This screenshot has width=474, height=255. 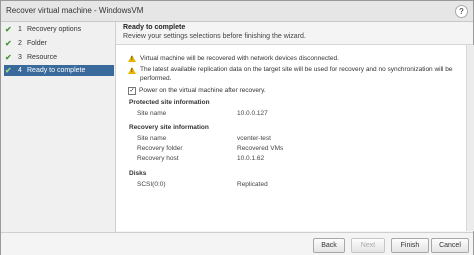 What do you see at coordinates (160, 148) in the screenshot?
I see `recovery-folder-label: Recovery folder` at bounding box center [160, 148].